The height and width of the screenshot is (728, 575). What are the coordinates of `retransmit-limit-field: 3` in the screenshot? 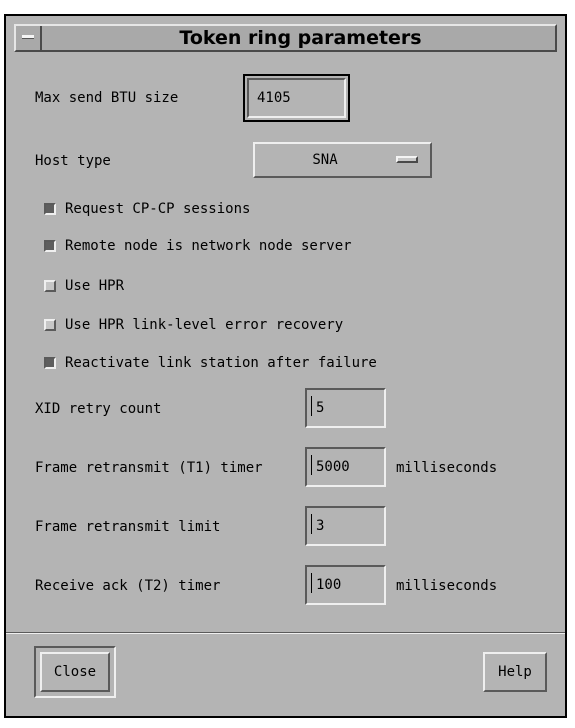 It's located at (345, 526).